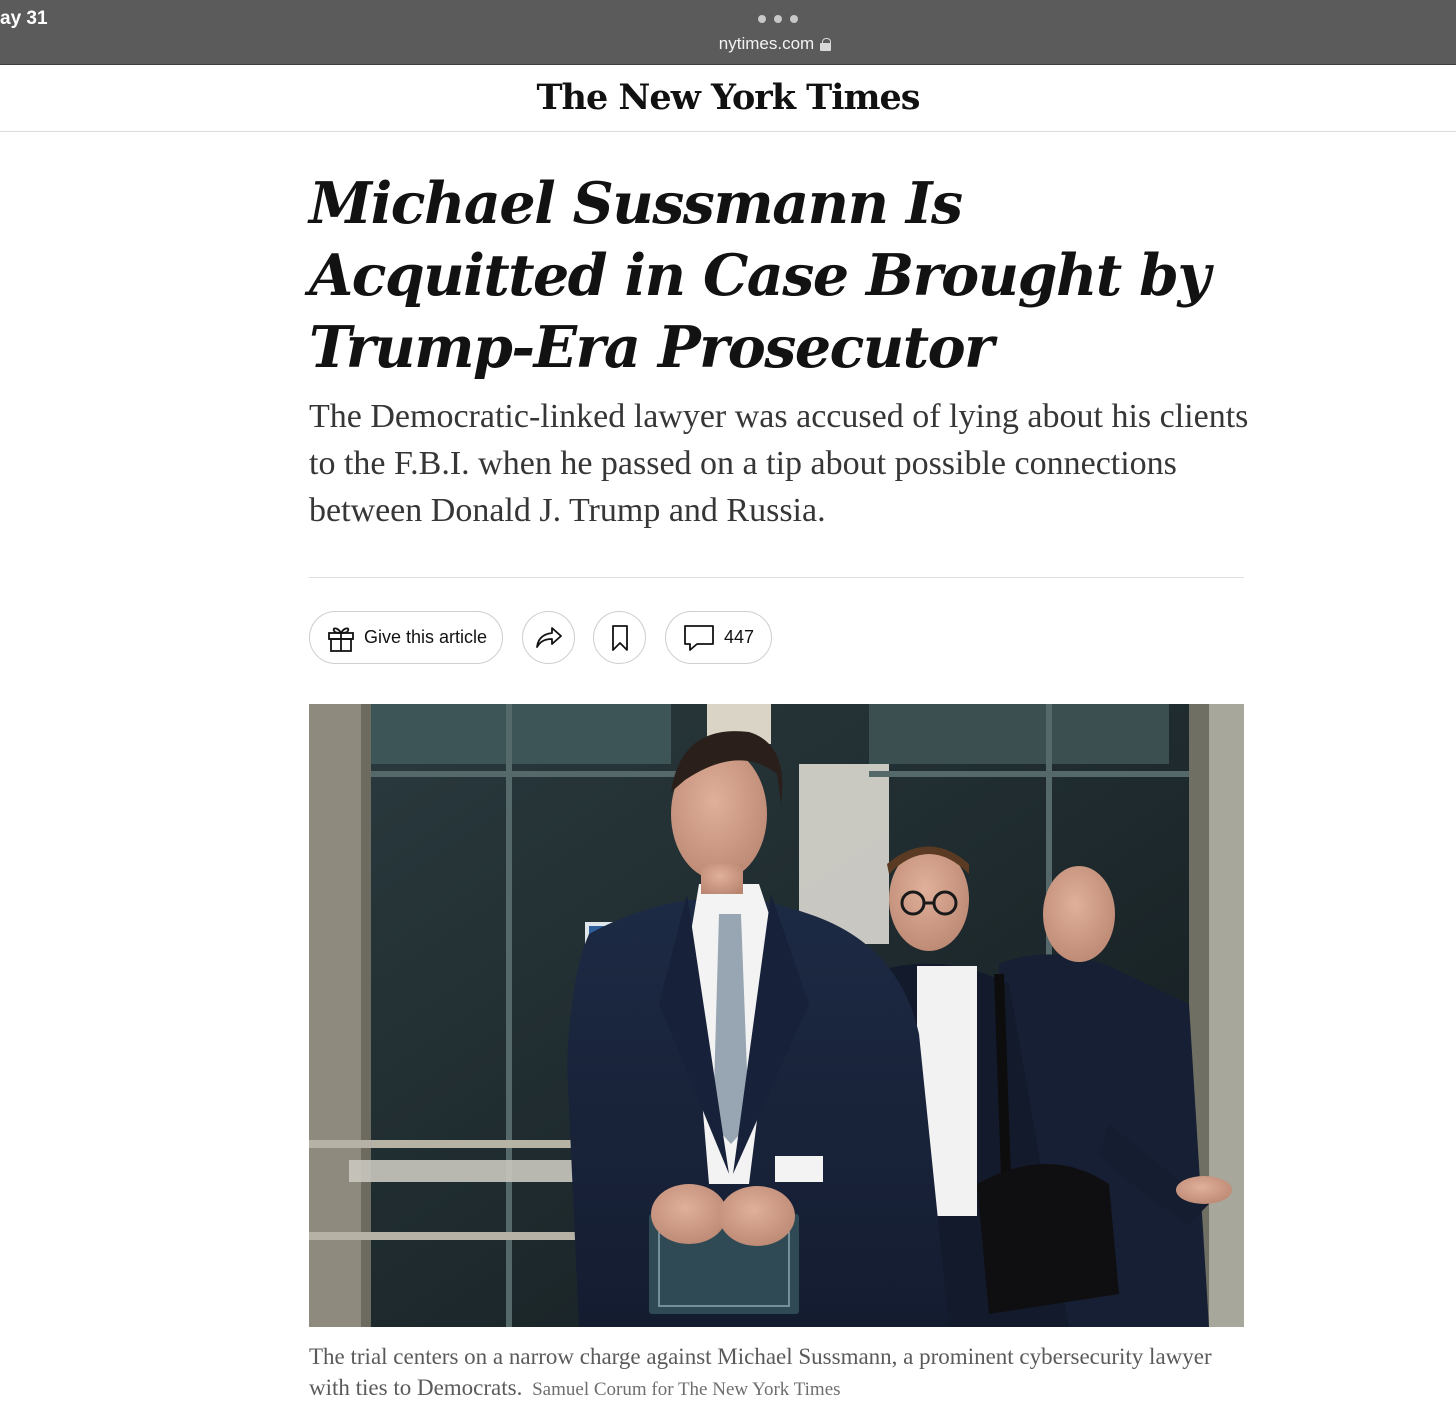 This screenshot has width=1456, height=1423. Describe the element at coordinates (699, 638) in the screenshot. I see `comment-icon` at that location.